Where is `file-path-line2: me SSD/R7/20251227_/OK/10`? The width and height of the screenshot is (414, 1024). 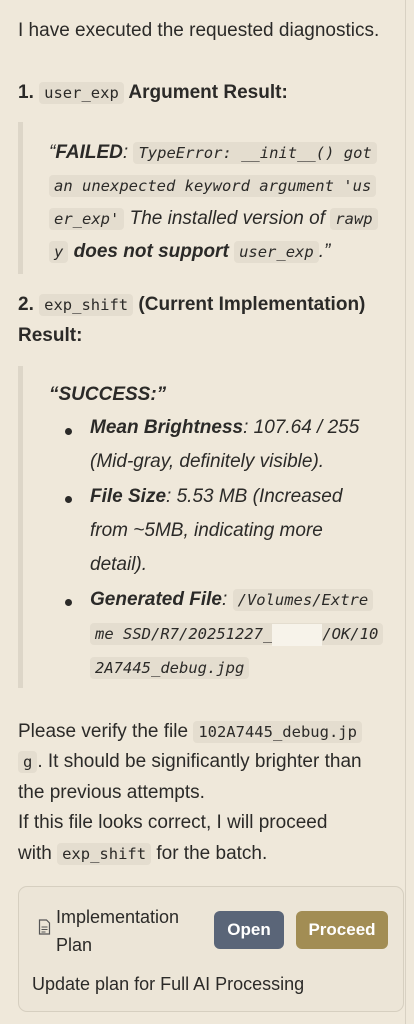 file-path-line2: me SSD/R7/20251227_/OK/10 is located at coordinates (237, 634).